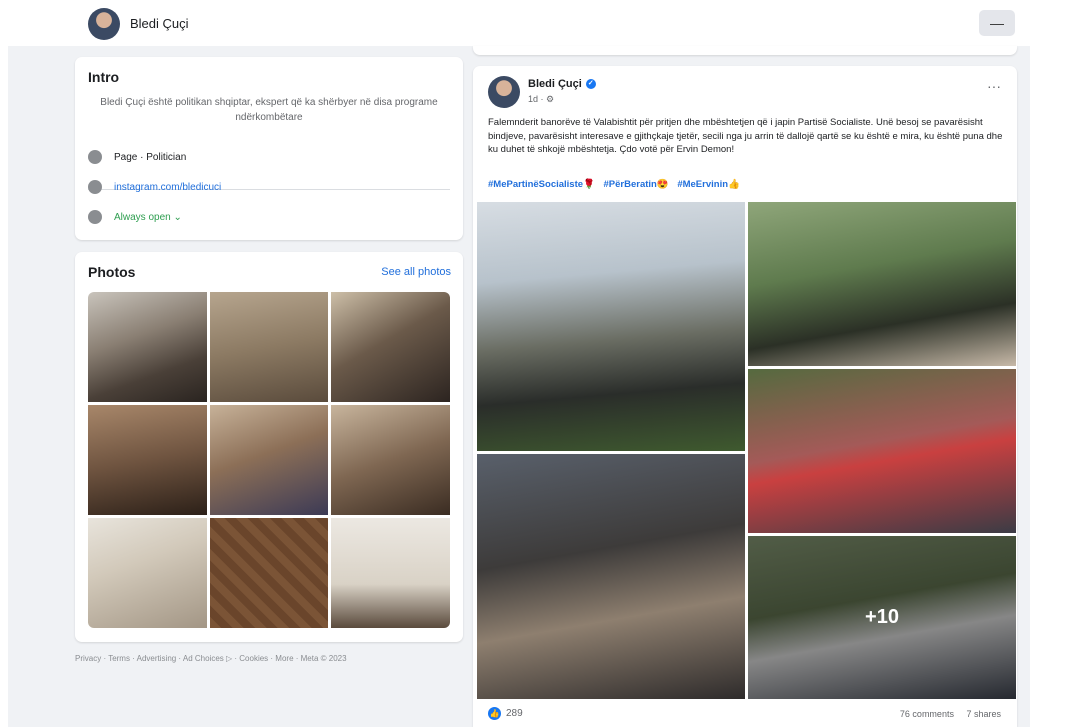 The width and height of the screenshot is (1088, 727). I want to click on previous-post-edge, so click(745, 50).